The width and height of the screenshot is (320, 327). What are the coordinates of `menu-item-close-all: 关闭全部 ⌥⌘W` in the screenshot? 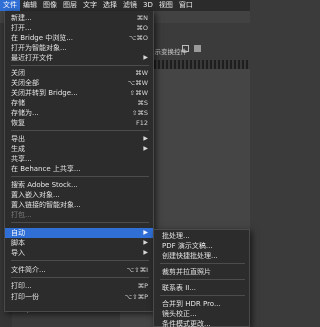 It's located at (79, 83).